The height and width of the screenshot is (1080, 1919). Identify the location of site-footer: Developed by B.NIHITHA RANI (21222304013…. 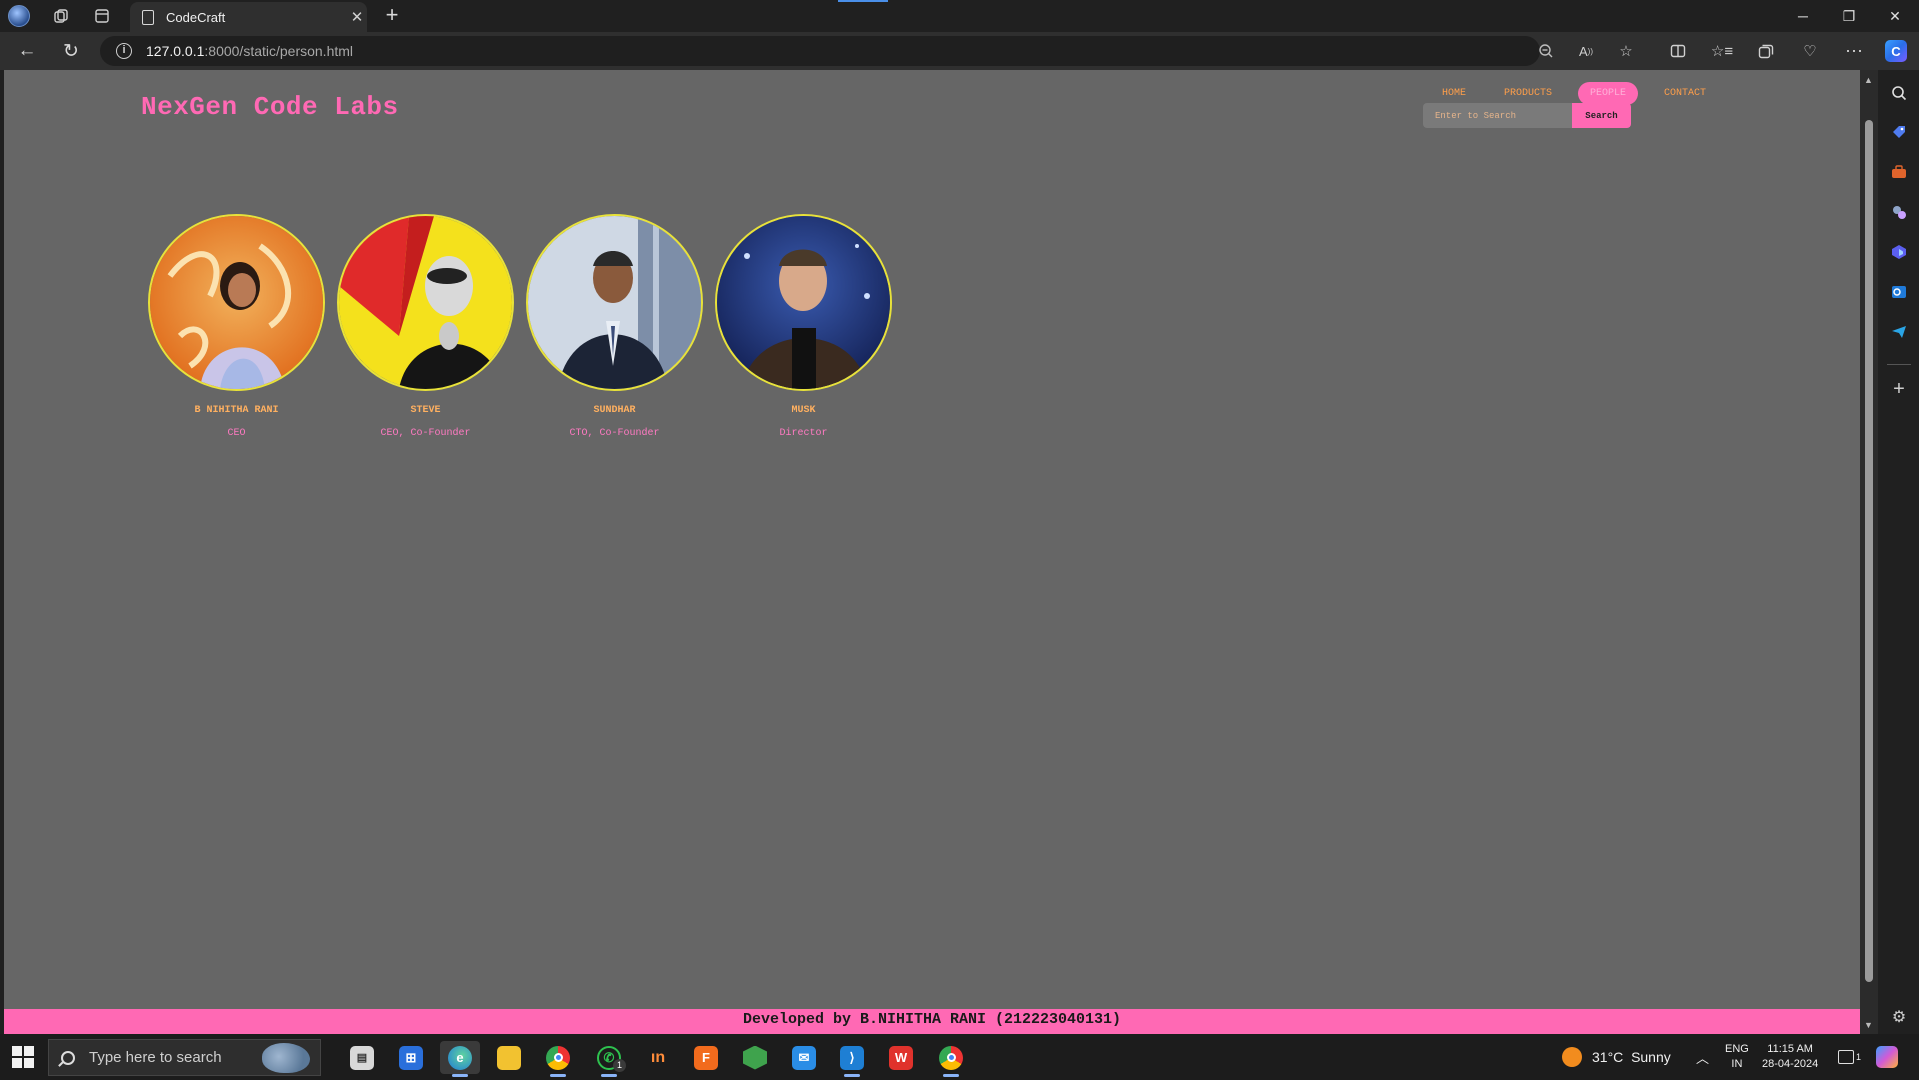
(932, 1021).